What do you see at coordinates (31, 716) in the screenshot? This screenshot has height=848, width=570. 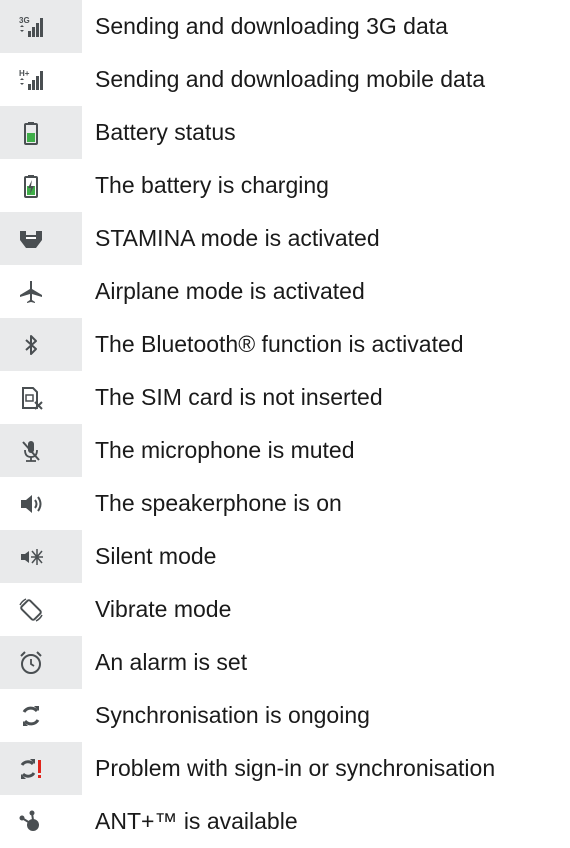 I see `sync-icon` at bounding box center [31, 716].